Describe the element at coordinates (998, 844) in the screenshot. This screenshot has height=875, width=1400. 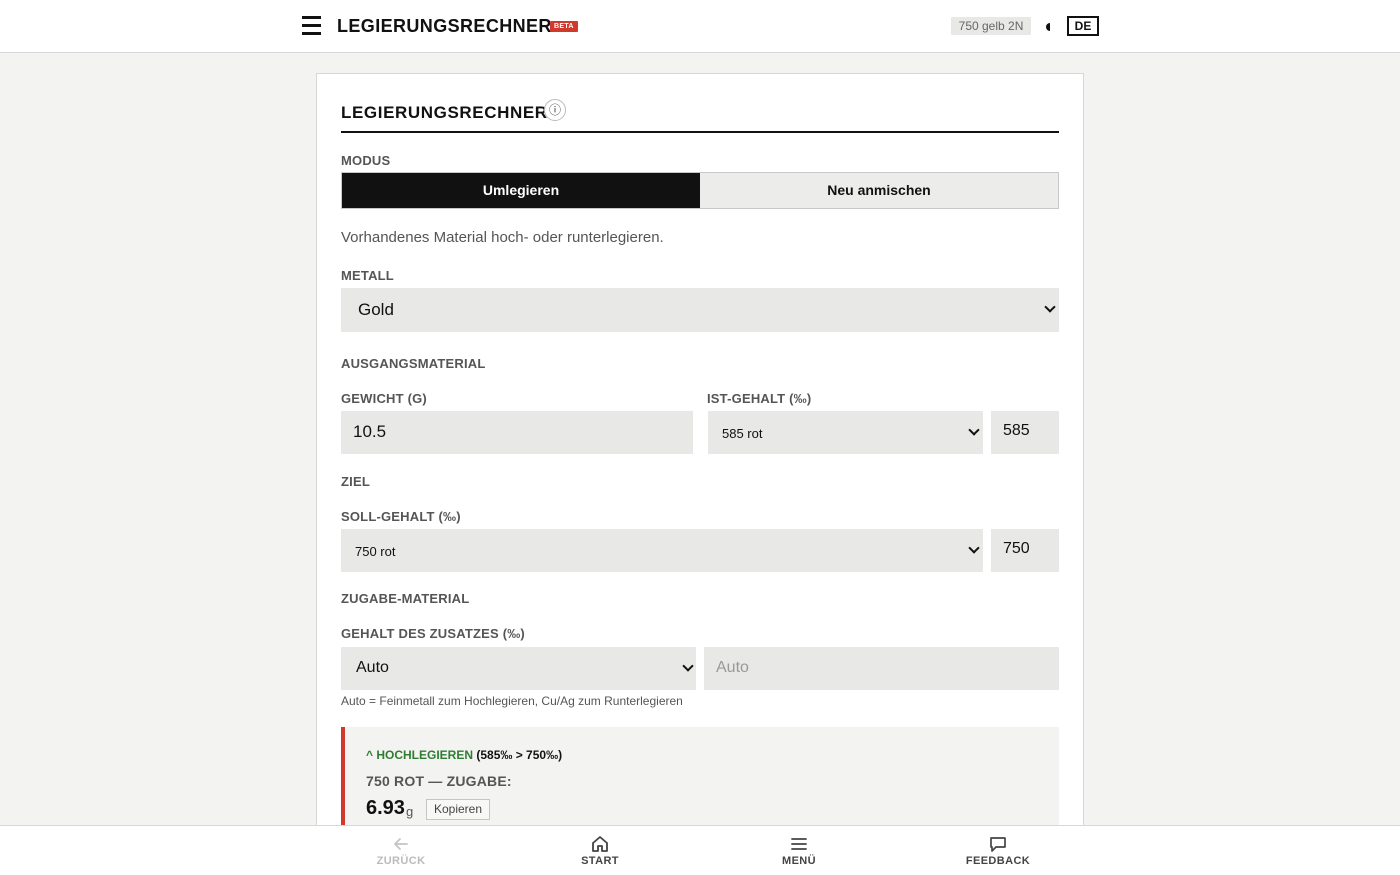
I see `chat-bubble-icon` at that location.